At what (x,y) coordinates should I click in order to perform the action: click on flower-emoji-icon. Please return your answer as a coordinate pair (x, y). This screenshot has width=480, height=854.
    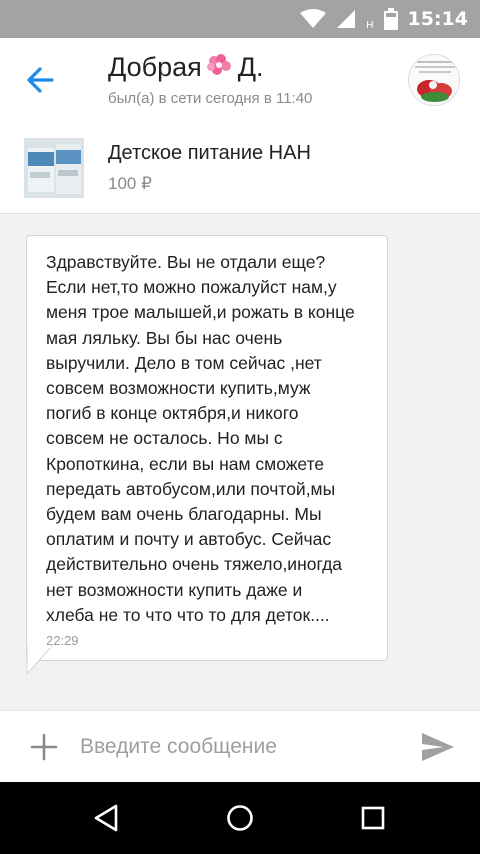
    Looking at the image, I should click on (218, 64).